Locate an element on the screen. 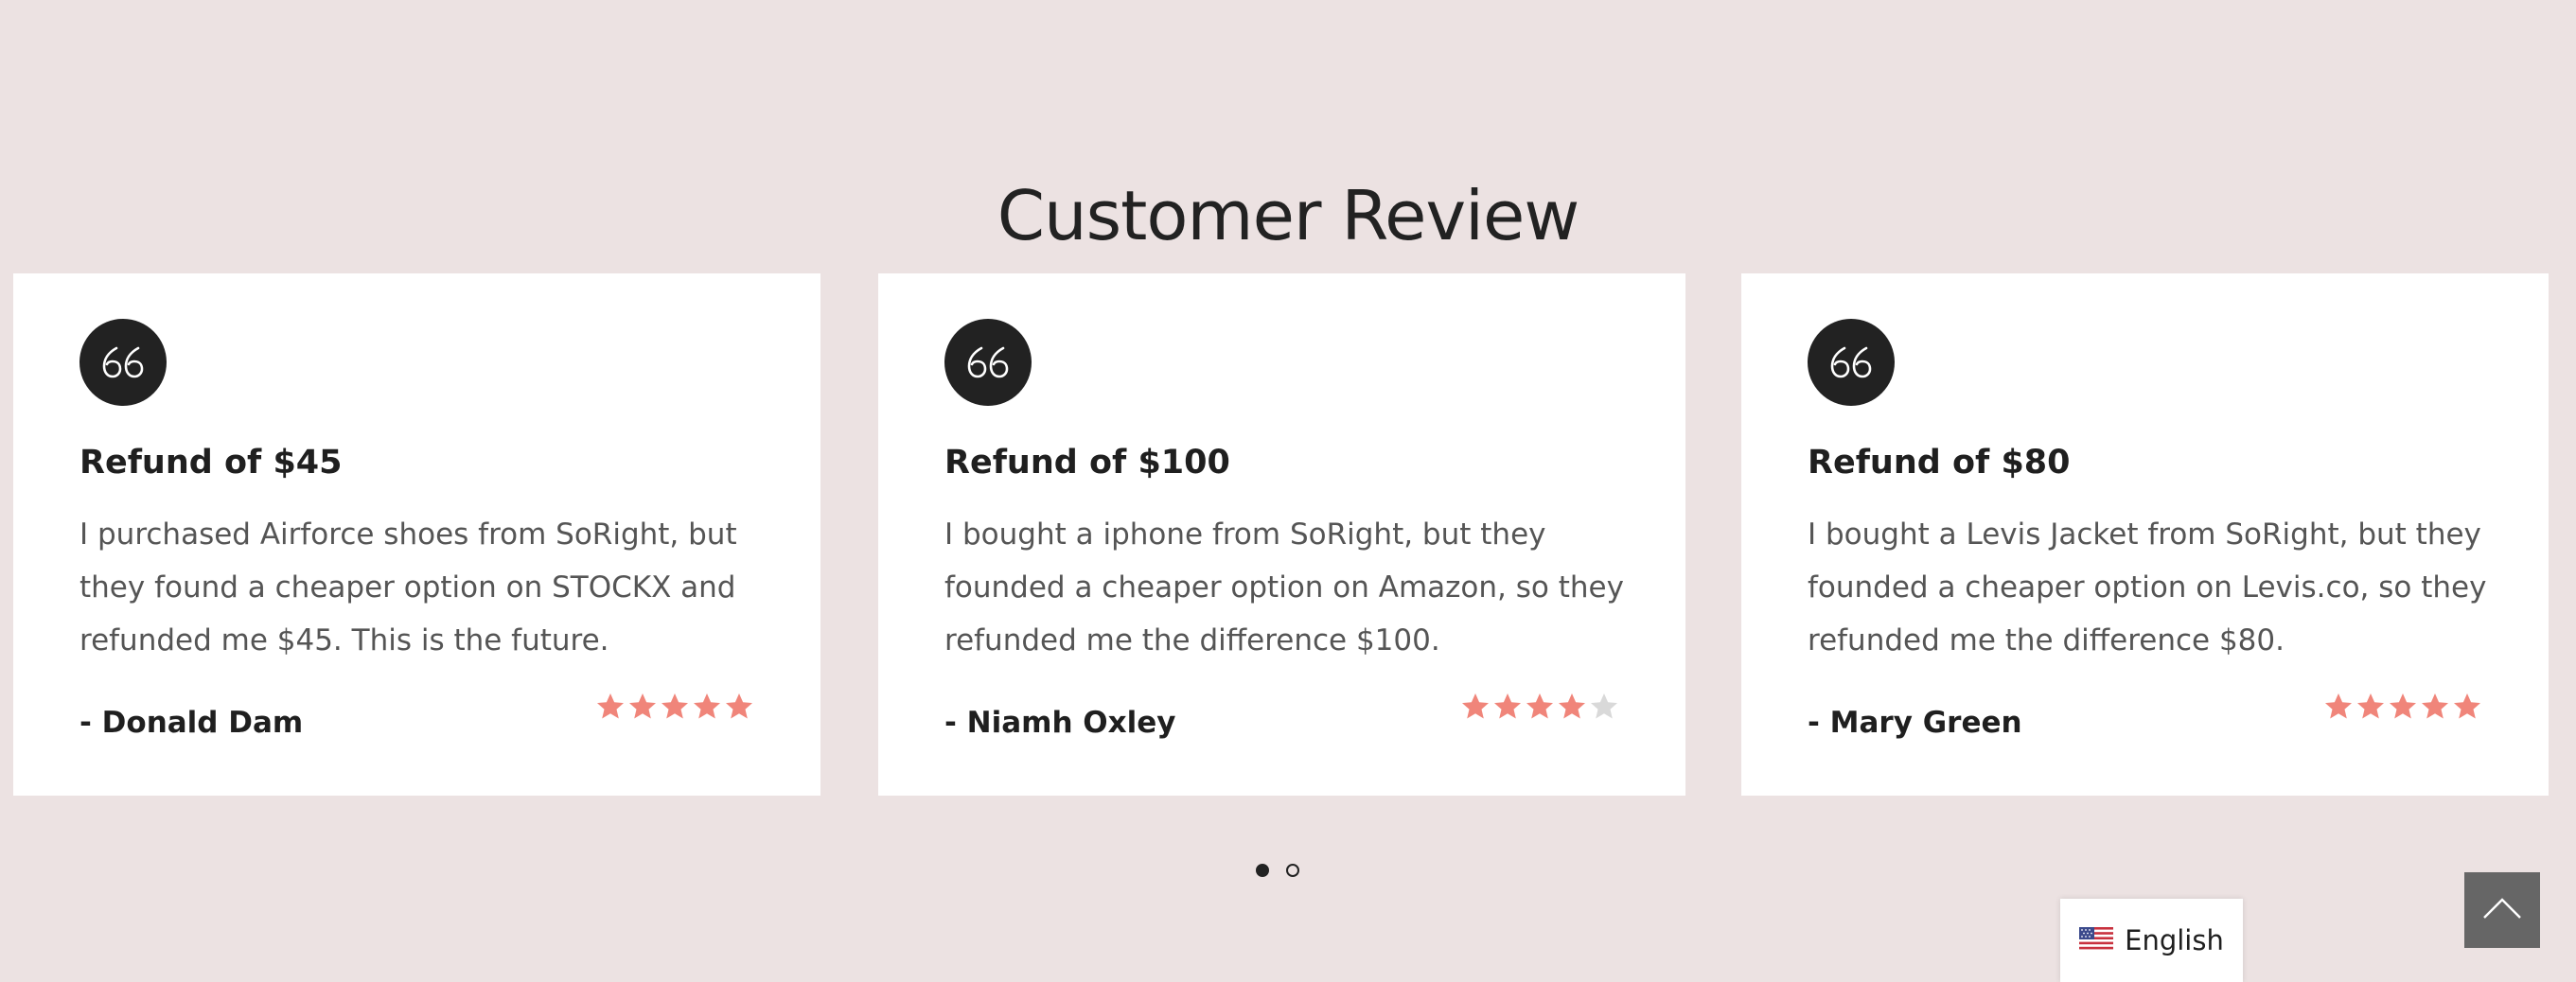 The height and width of the screenshot is (982, 2576). review-heading: Refund of $100 is located at coordinates (1087, 463).